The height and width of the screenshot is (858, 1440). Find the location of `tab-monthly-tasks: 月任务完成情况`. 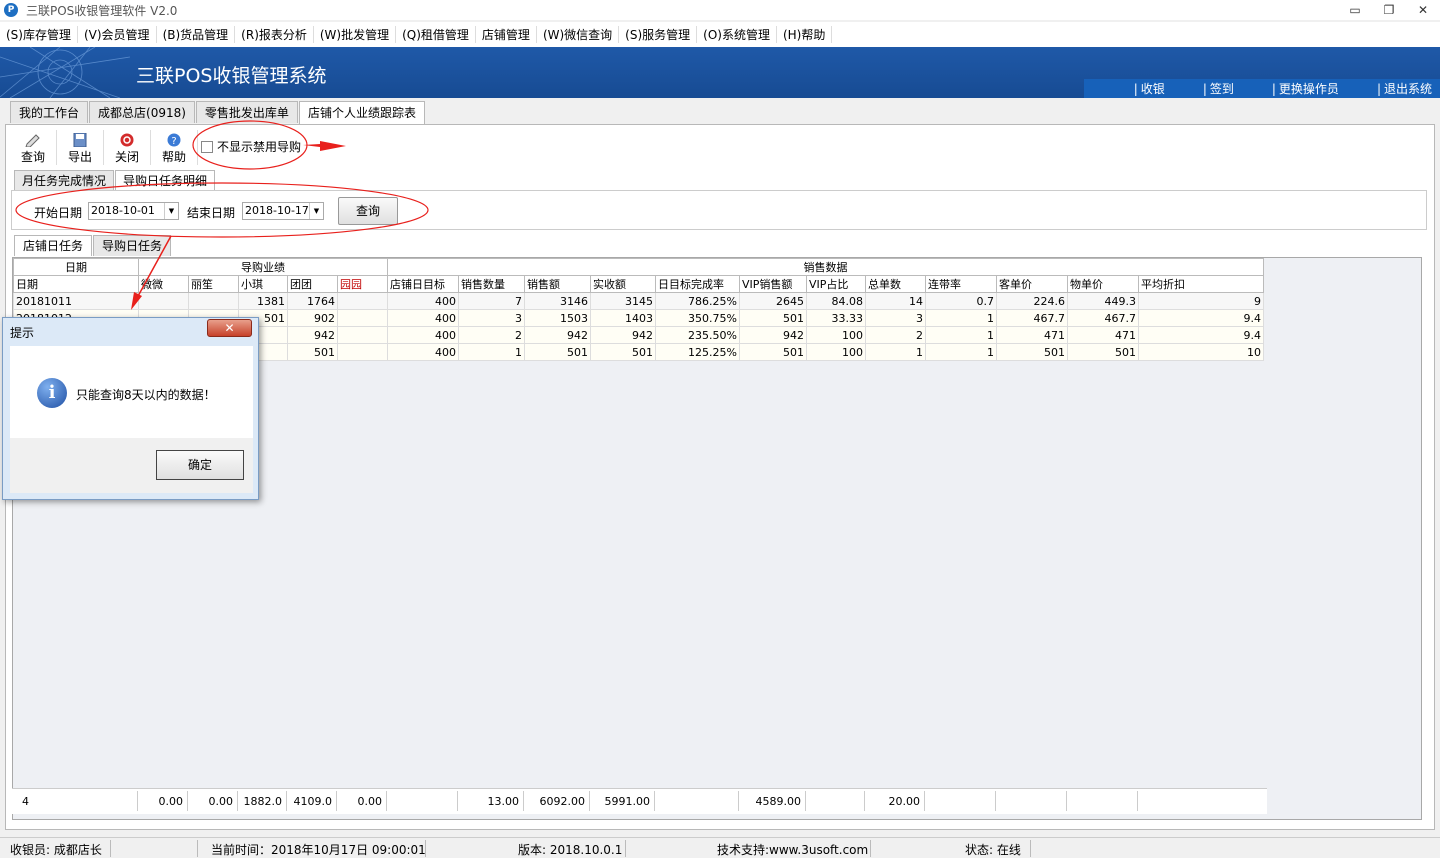

tab-monthly-tasks: 月任务完成情况 is located at coordinates (64, 180).